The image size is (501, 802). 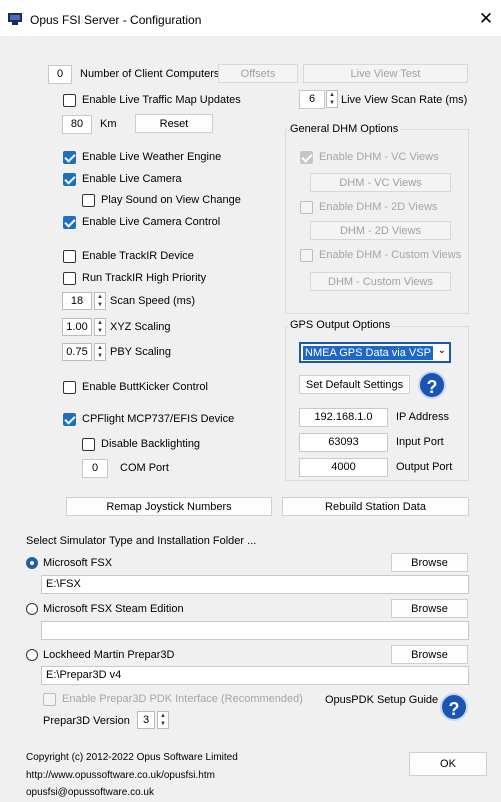 I want to click on prepar3d-version-label: Prepar3D Version, so click(x=86, y=721).